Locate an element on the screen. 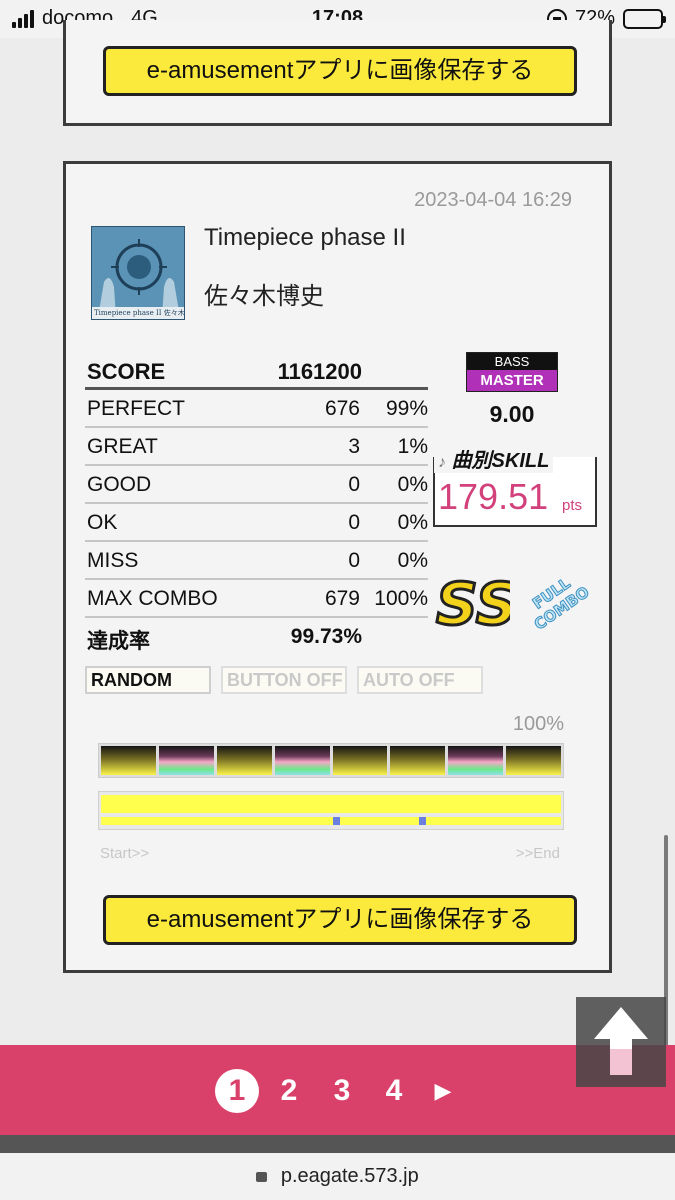 Image resolution: width=675 pixels, height=1200 pixels. judgement-row-great: GREAT 3 1% is located at coordinates (256, 447).